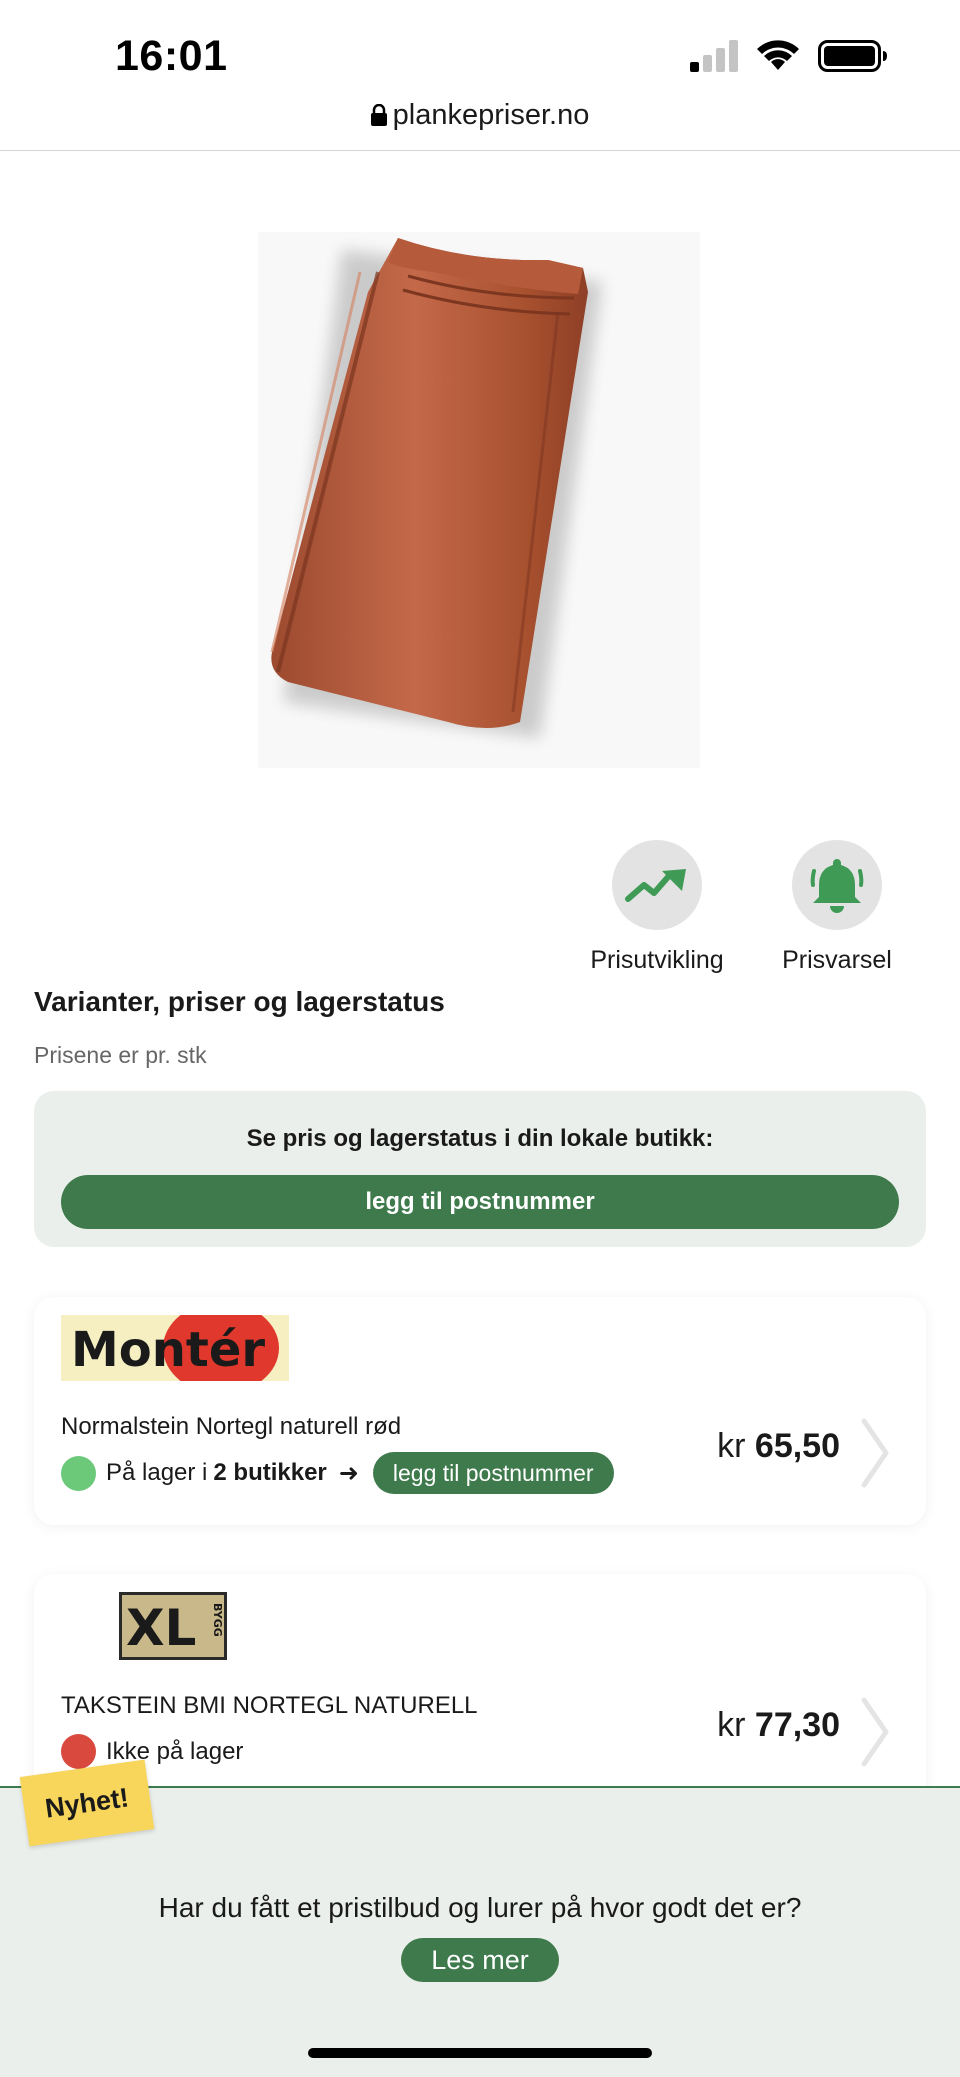  I want to click on price-alert-label: Prisvarsel, so click(837, 960).